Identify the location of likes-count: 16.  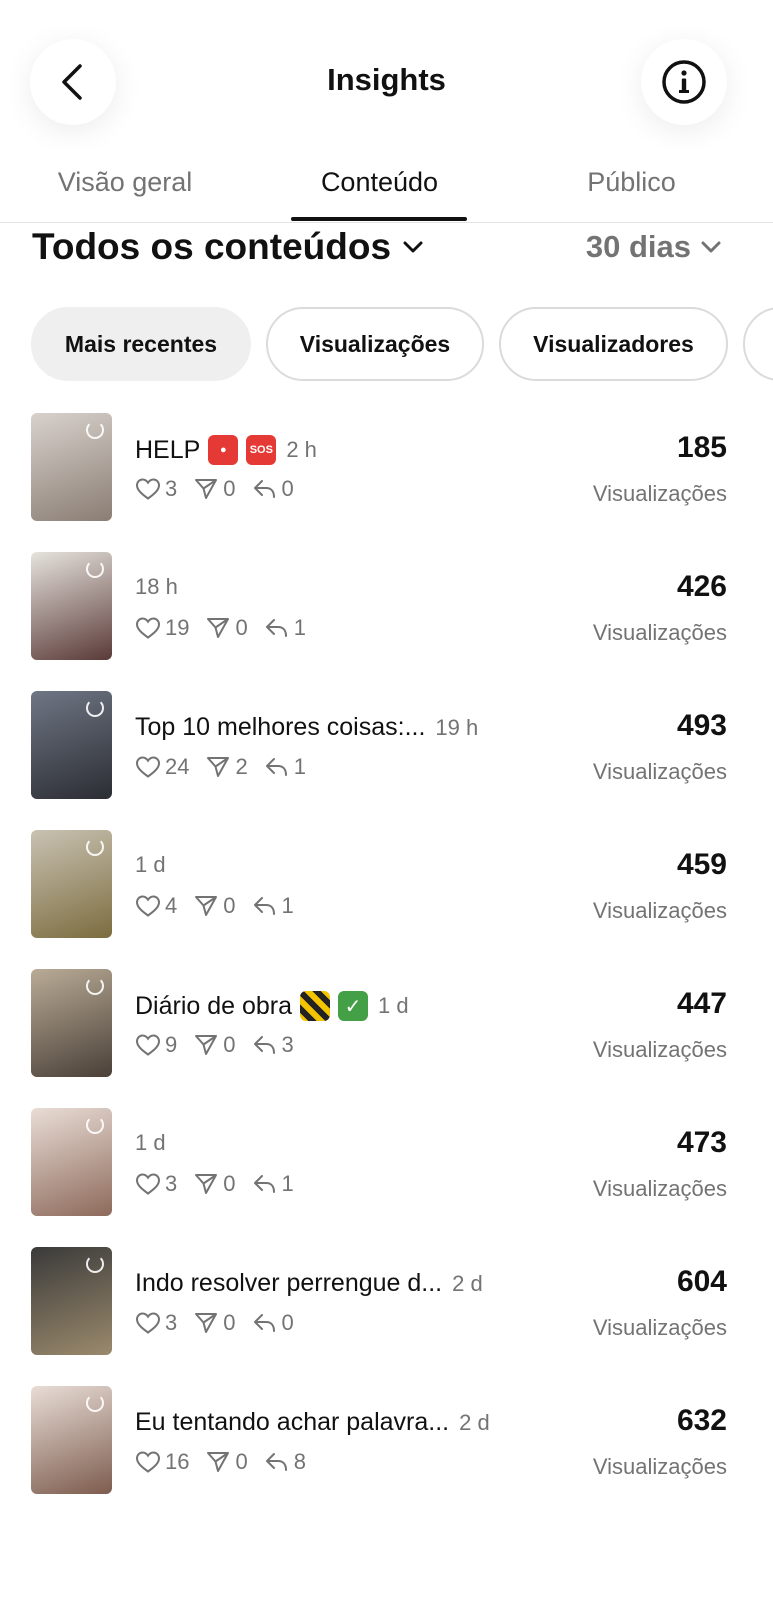
(177, 1461).